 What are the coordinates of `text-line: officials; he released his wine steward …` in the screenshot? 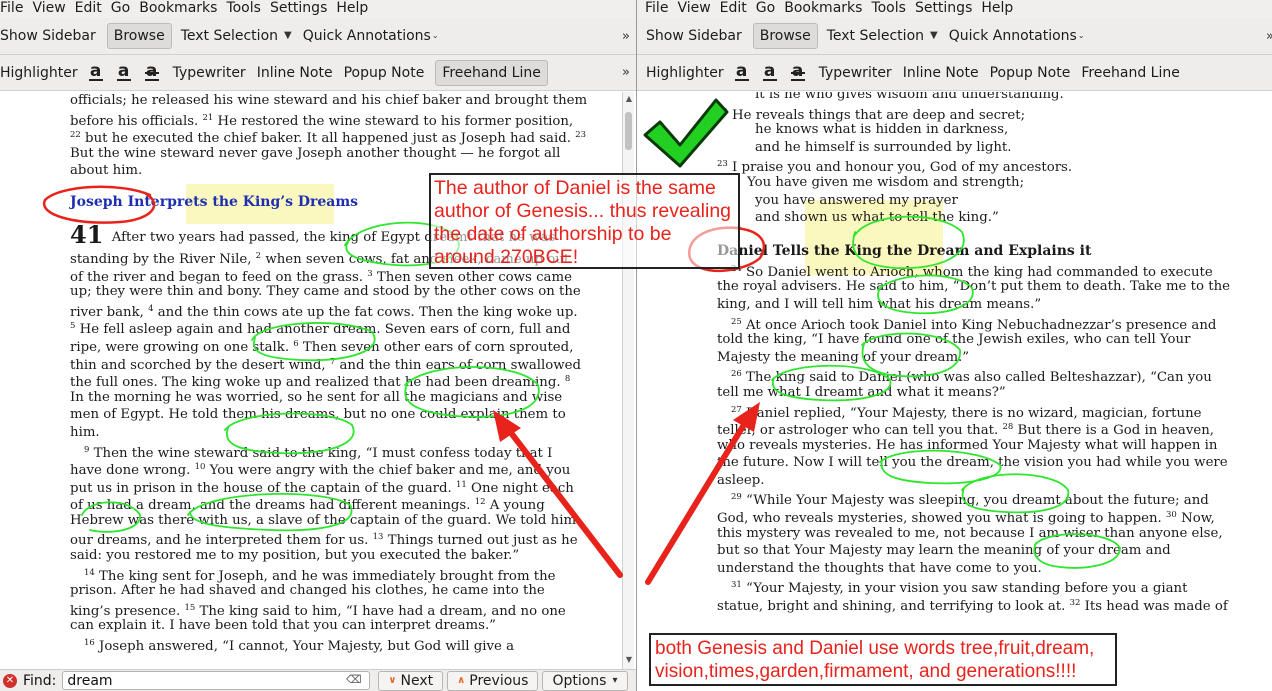 It's located at (329, 100).